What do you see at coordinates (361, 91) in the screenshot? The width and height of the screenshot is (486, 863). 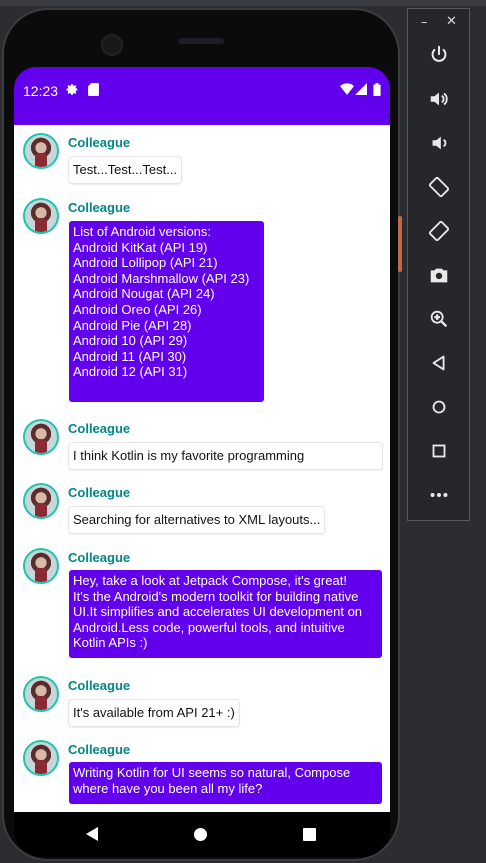 I see `cell-signal-icon` at bounding box center [361, 91].